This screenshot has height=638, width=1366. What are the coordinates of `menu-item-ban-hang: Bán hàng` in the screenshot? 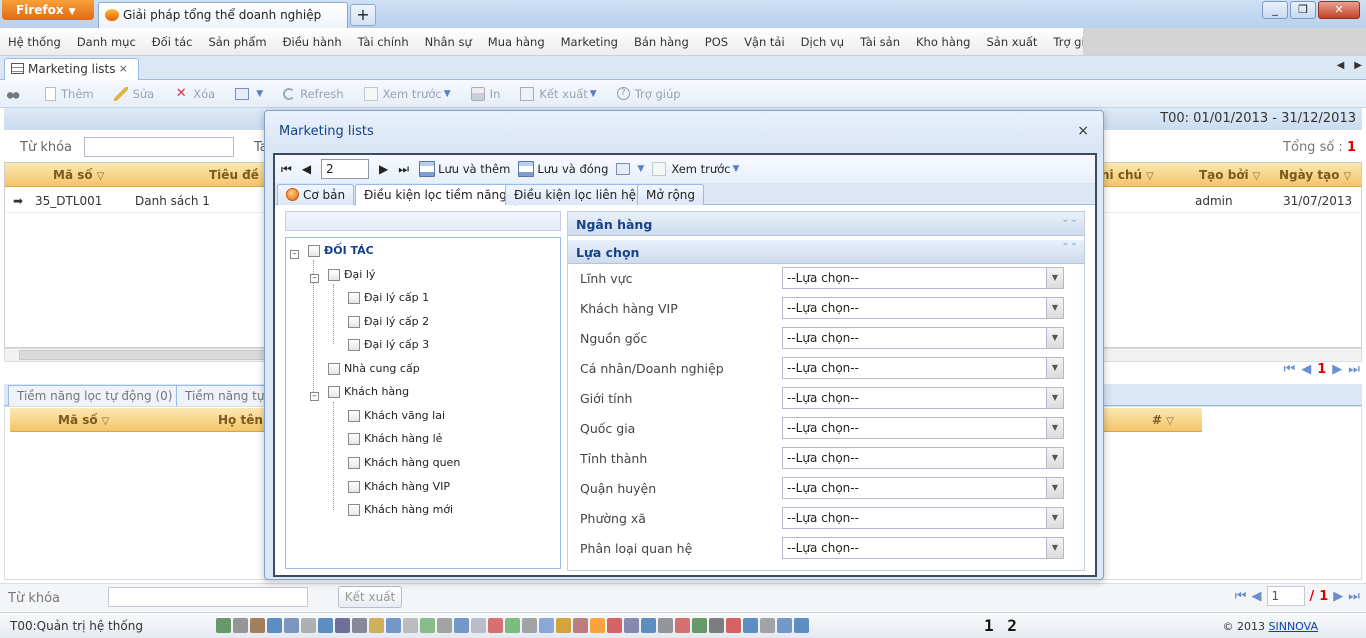 It's located at (661, 42).